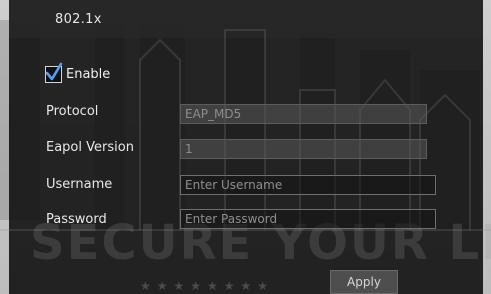 The width and height of the screenshot is (491, 294). Describe the element at coordinates (207, 286) in the screenshot. I see `background-stars-decoration: ★★★★★★★★` at that location.